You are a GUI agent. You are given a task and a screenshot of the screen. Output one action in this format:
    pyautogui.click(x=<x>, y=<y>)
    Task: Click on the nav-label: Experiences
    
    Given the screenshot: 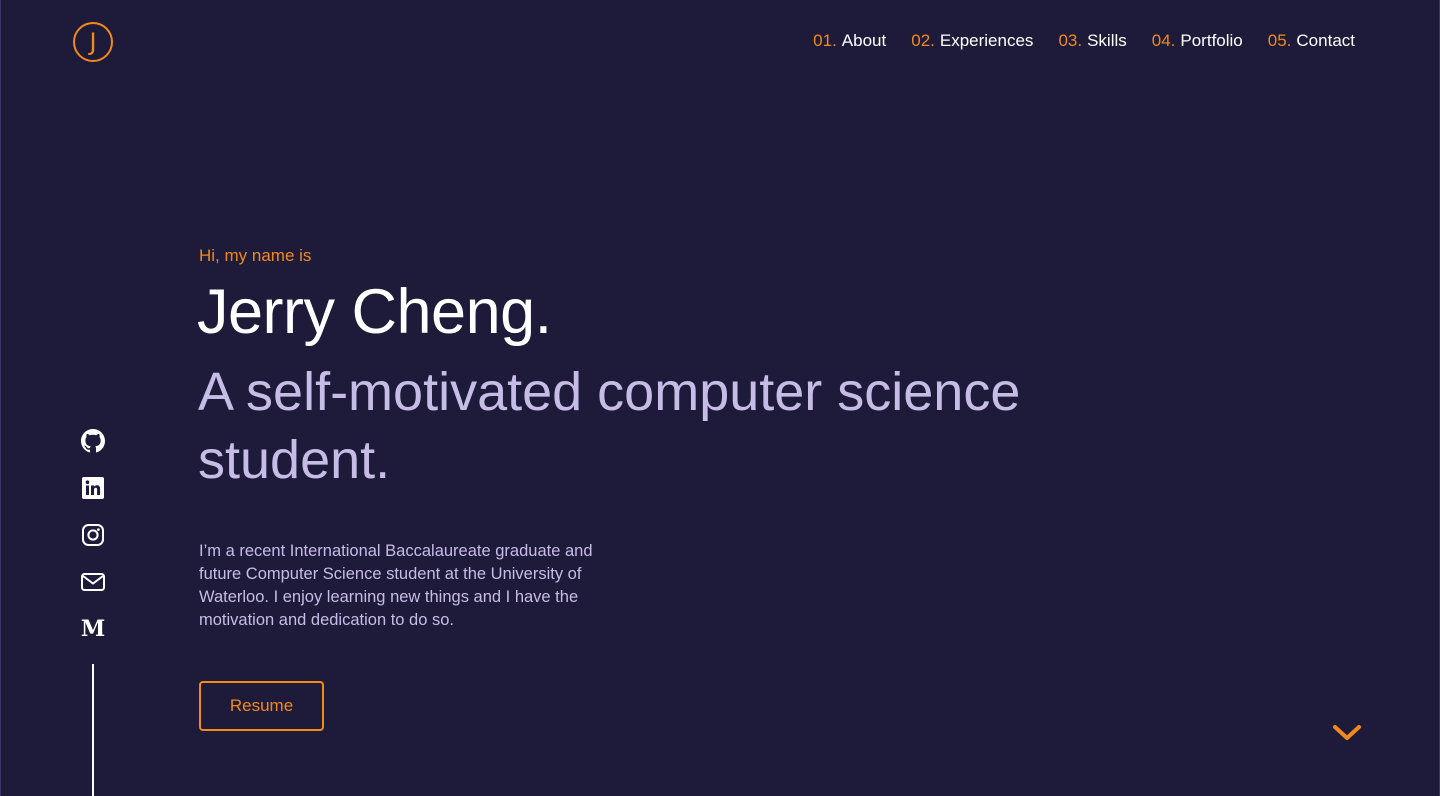 What is the action you would take?
    pyautogui.click(x=986, y=40)
    